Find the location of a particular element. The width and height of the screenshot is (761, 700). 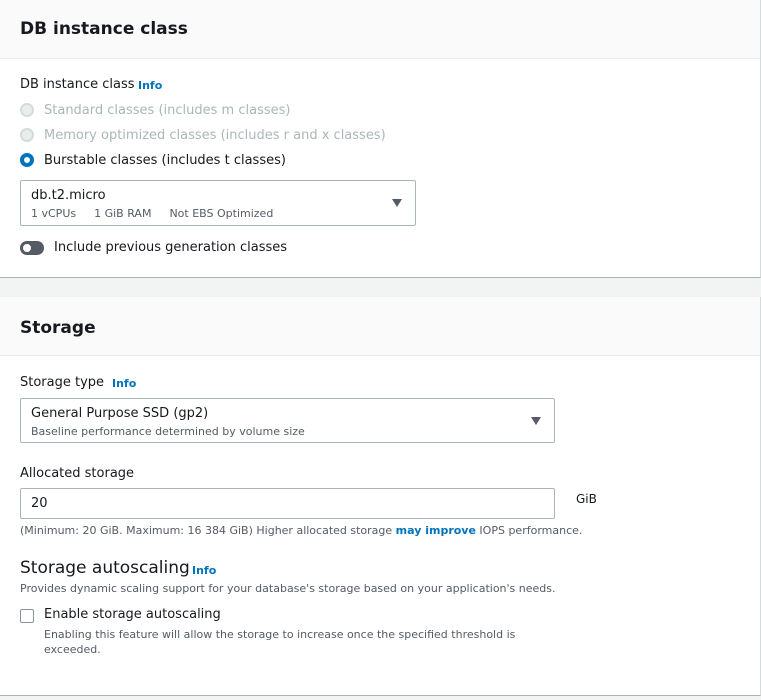

checkbox-label: Enable storage autoscaling is located at coordinates (132, 614).